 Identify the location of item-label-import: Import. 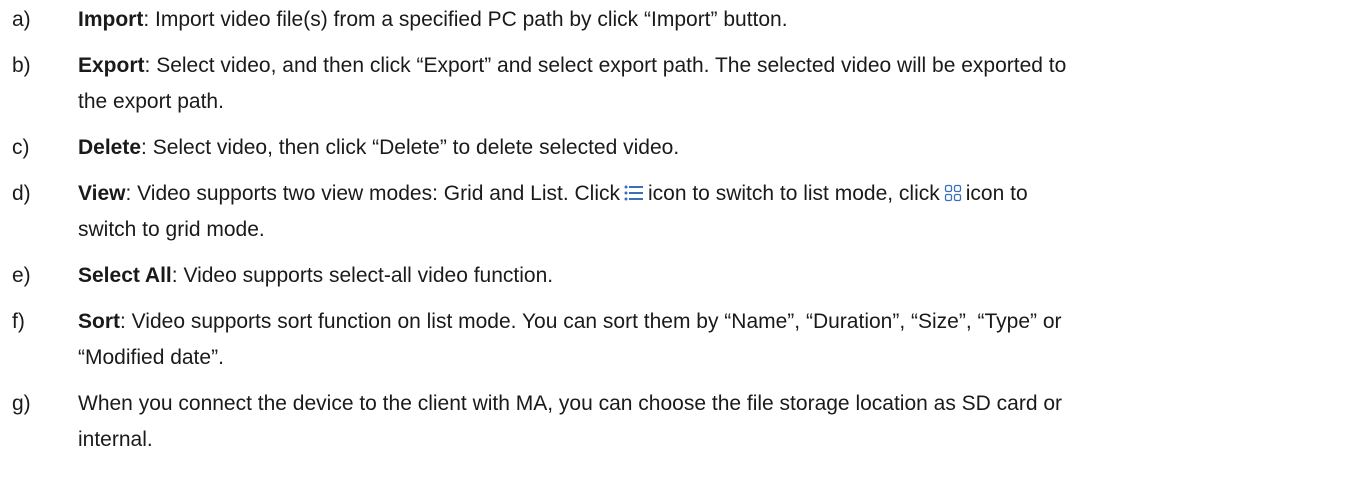
(111, 19).